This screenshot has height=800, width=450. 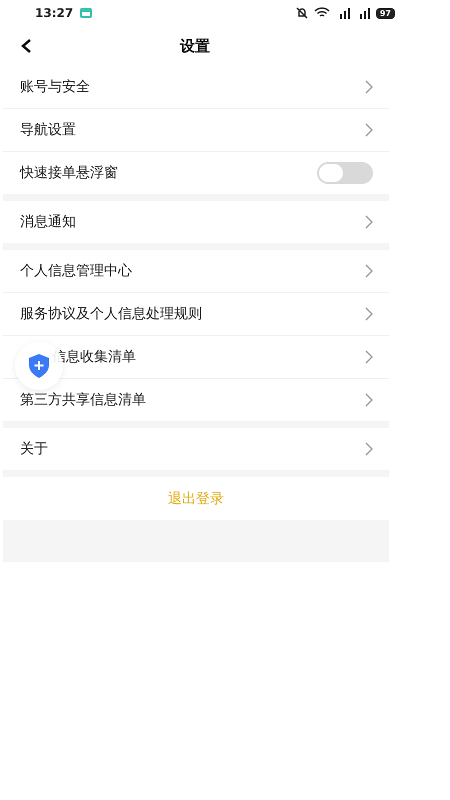 I want to click on back-icon, so click(x=26, y=46).